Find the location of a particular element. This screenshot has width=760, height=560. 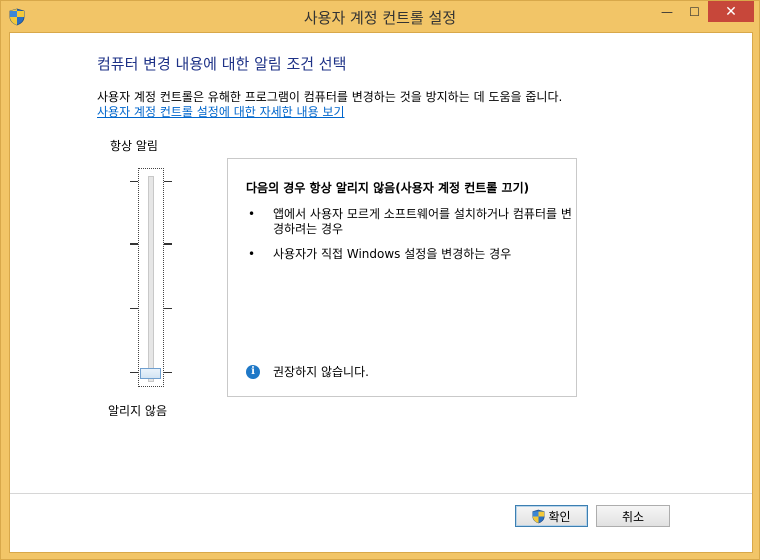

list-item: • 앱에서 사용자 모르게 소프트웨어를 설치하거나 컴퓨터를 변경하려는 경우 is located at coordinates (410, 222).